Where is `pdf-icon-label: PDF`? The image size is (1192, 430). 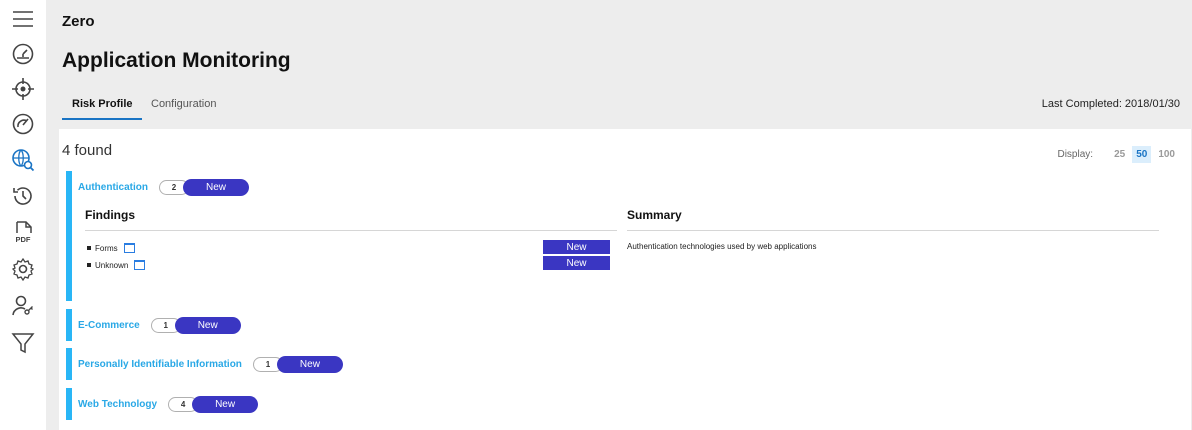
pdf-icon-label: PDF is located at coordinates (23, 239).